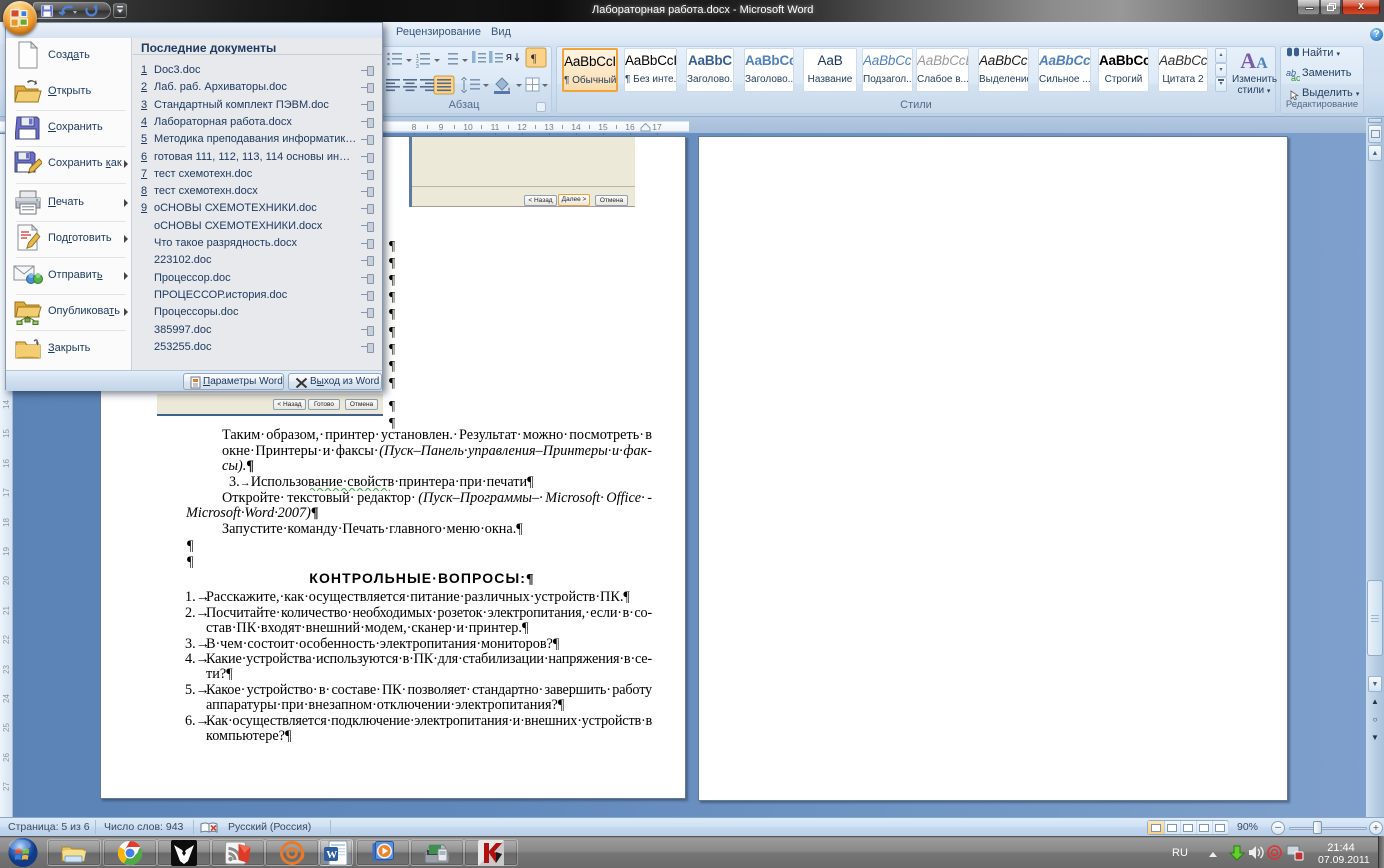 The image size is (1384, 868). What do you see at coordinates (331, 855) in the screenshot?
I see `svg-text: W` at bounding box center [331, 855].